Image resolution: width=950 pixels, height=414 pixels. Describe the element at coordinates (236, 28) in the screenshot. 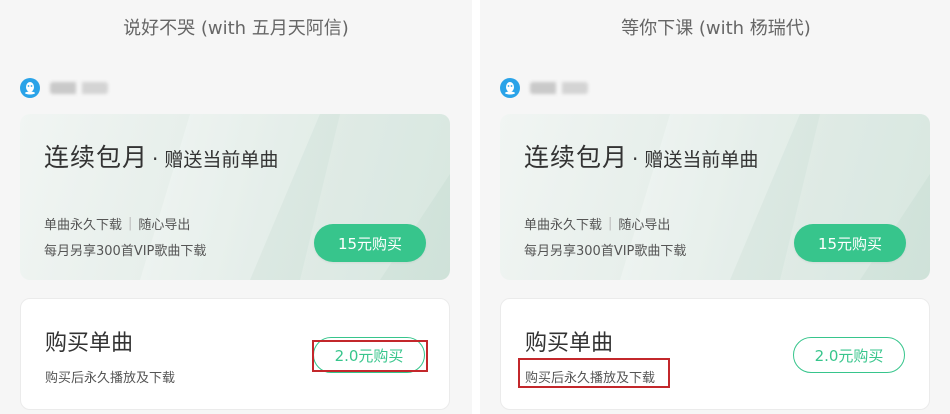

I see `song-title: 说好不哭 (with 五月天阿信)` at that location.